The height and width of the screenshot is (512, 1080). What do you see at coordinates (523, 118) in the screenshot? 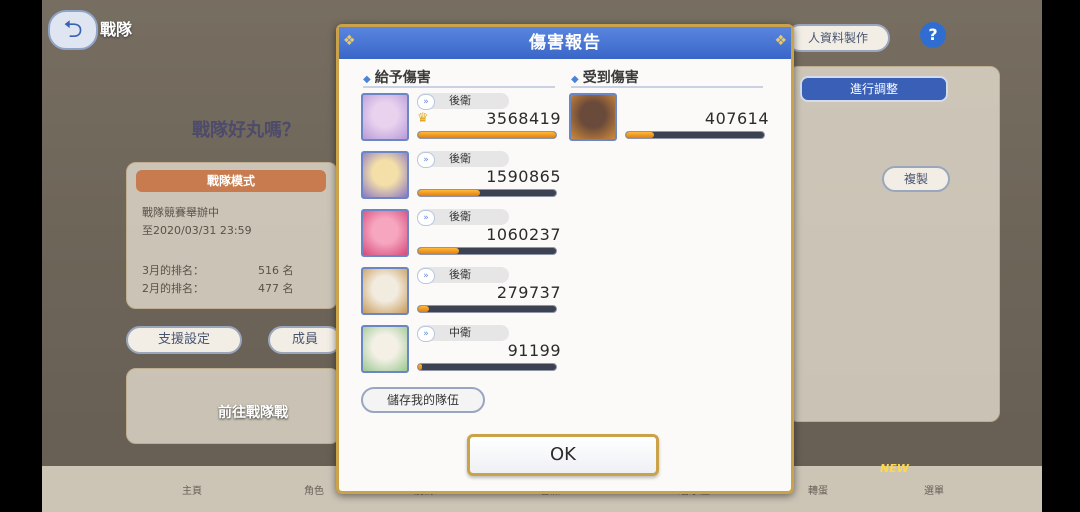
I see `damage-value: 3568419` at bounding box center [523, 118].